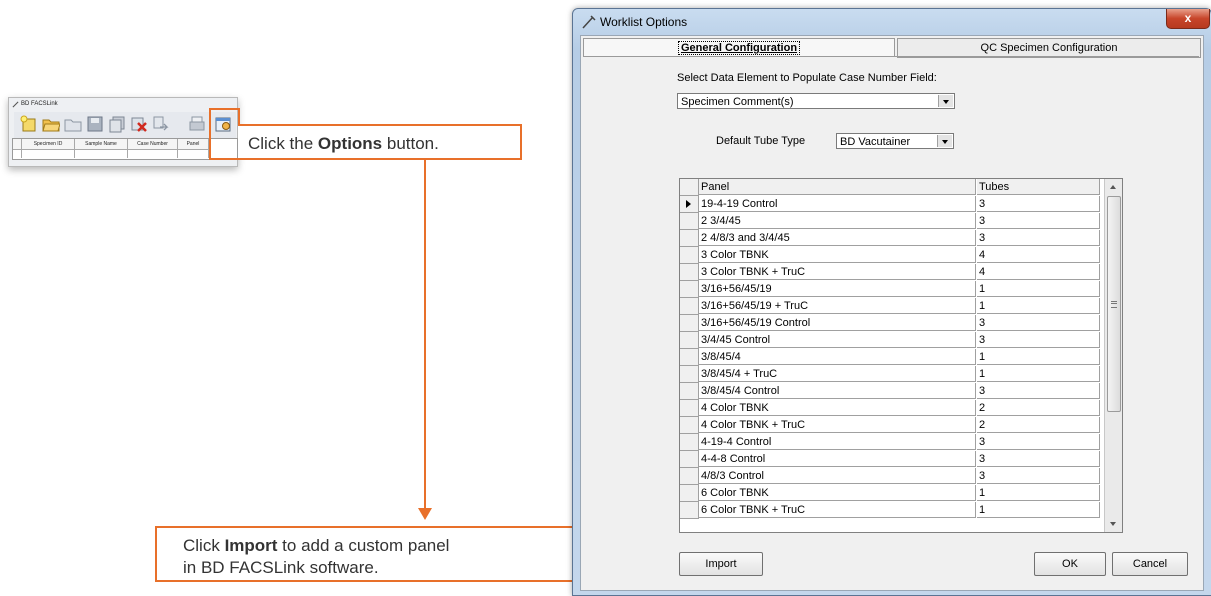 The height and width of the screenshot is (596, 1211). I want to click on table-row: 3 Color TBNK + TruC 4, so click(892, 272).